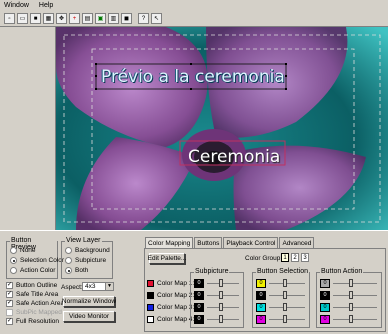 The image size is (388, 334). What do you see at coordinates (194, 19) in the screenshot?
I see `toolbar: ▫ ▭ ■ ▦ ✥ + ▤ ▣ ▥ ◼ ? ↖` at bounding box center [194, 19].